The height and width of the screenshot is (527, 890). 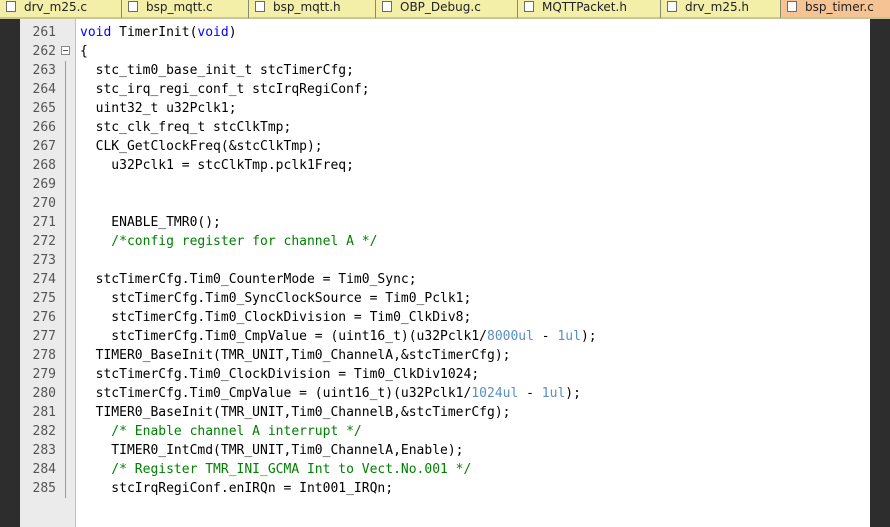 I want to click on line-number: 264, so click(x=44, y=89).